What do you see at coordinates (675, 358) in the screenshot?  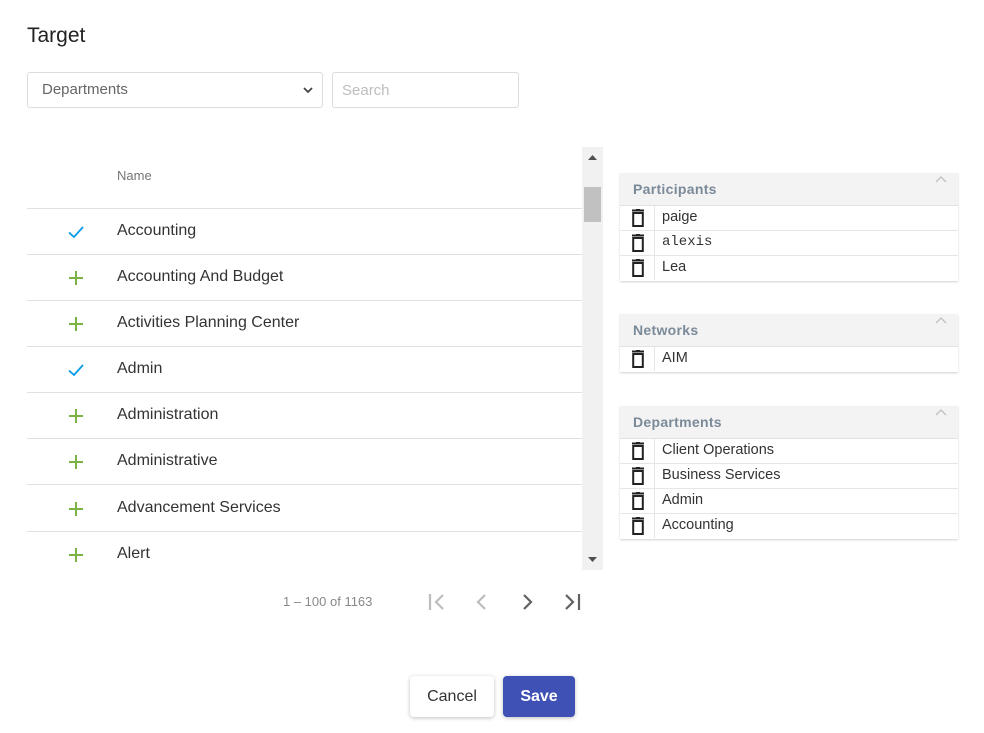 I see `selected-item-label: AIM` at bounding box center [675, 358].